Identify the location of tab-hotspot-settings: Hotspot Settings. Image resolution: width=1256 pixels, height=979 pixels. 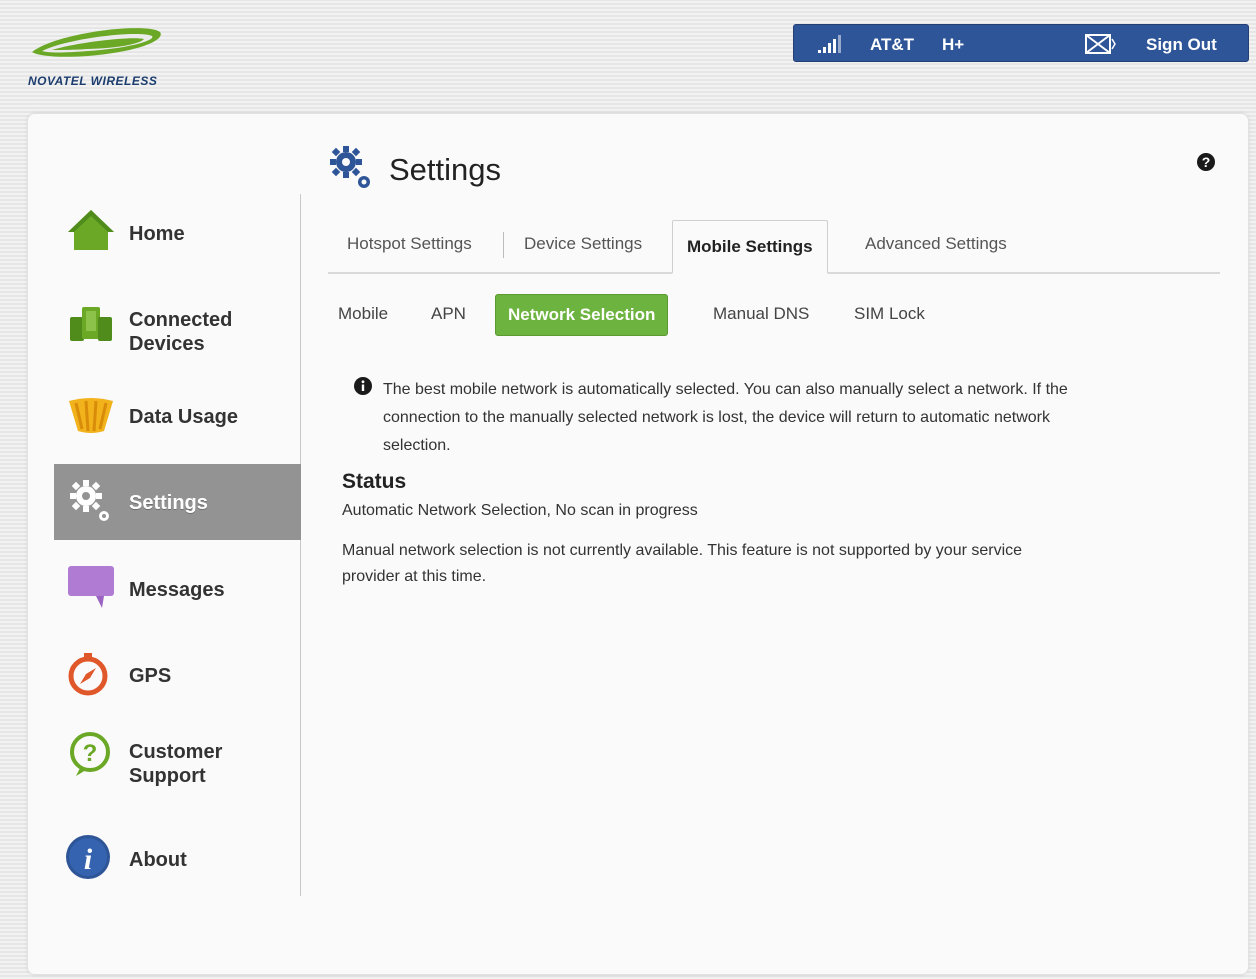
(409, 244).